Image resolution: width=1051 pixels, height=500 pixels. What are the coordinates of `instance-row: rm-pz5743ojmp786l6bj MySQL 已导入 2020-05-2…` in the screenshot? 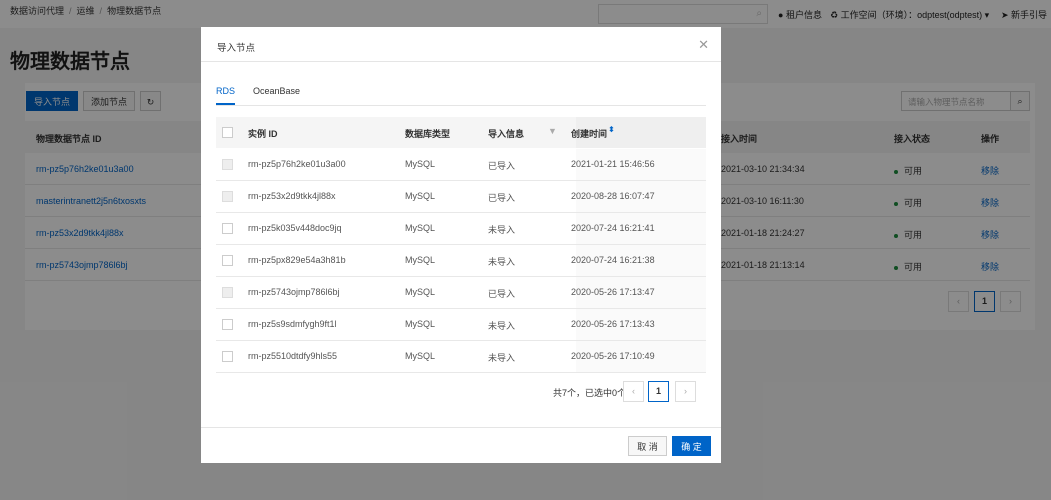 It's located at (461, 293).